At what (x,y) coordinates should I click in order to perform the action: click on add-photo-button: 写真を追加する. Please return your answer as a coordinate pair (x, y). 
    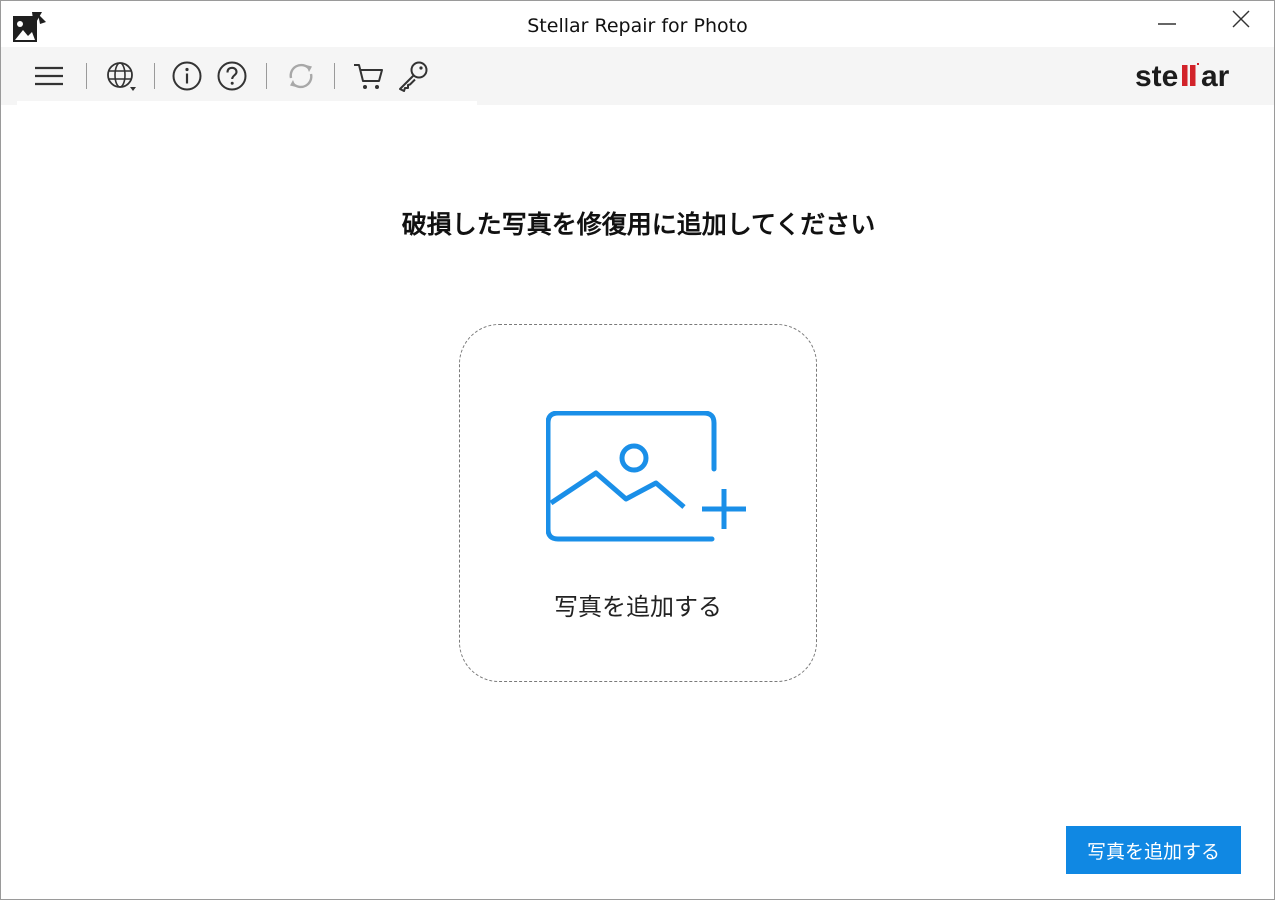
    Looking at the image, I should click on (1153, 850).